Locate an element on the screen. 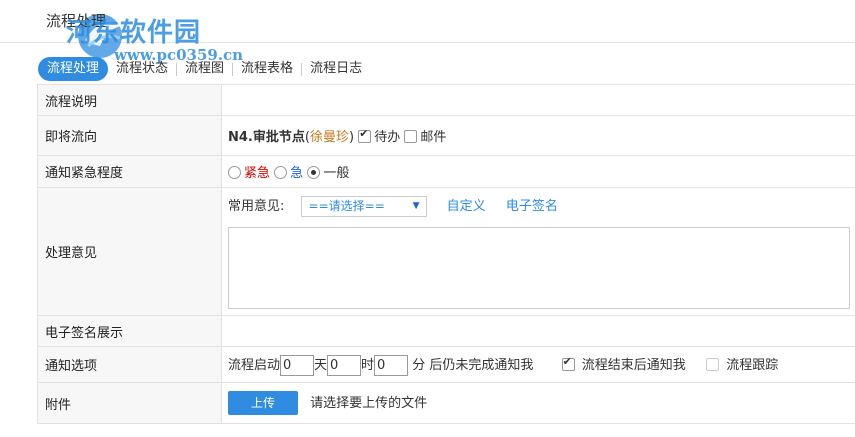  tab-form: 流程表格 is located at coordinates (267, 69).